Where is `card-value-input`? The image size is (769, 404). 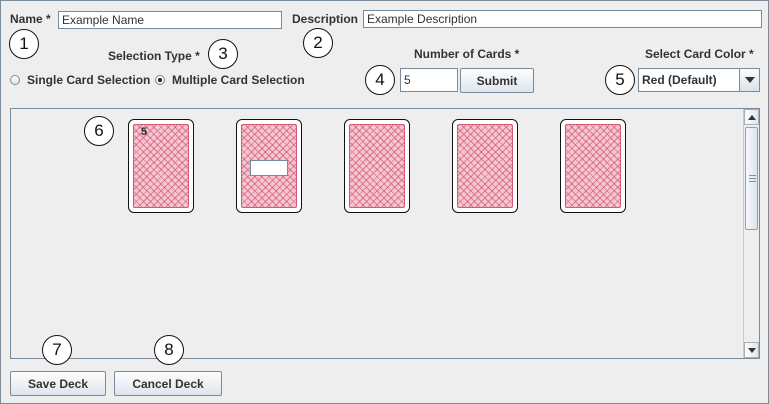
card-value-input is located at coordinates (269, 168).